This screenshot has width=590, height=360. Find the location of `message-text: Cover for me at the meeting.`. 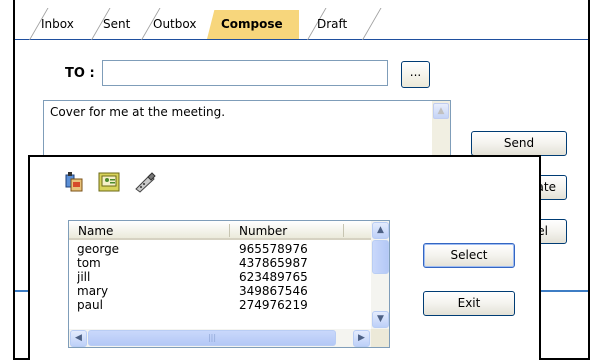

message-text: Cover for me at the meeting. is located at coordinates (138, 112).